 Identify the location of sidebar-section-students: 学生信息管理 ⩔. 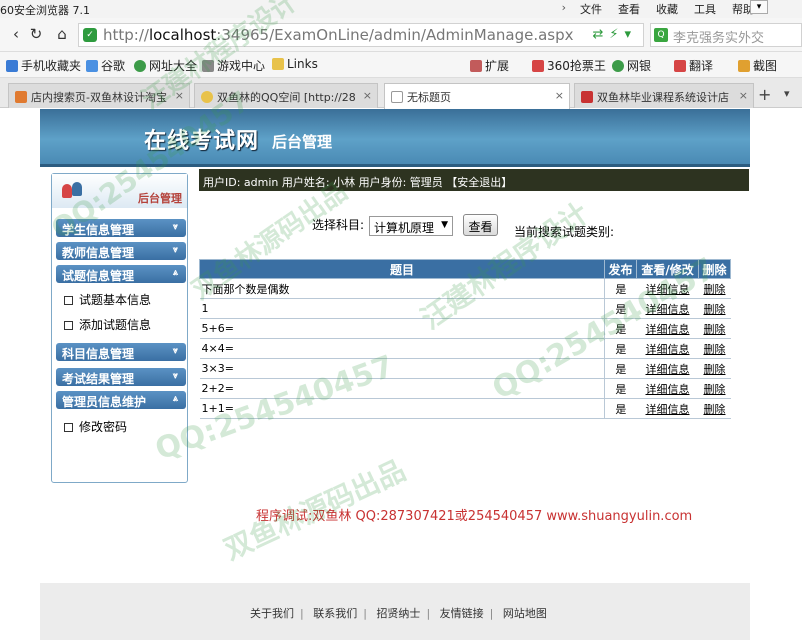
(121, 228).